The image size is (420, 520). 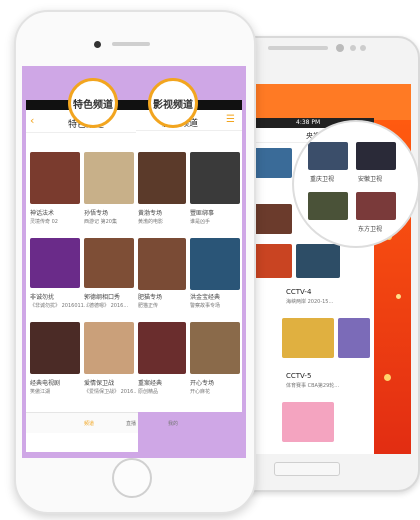 What do you see at coordinates (202, 213) in the screenshot?
I see `middle-grid-title-2: 豐匪绑事` at bounding box center [202, 213].